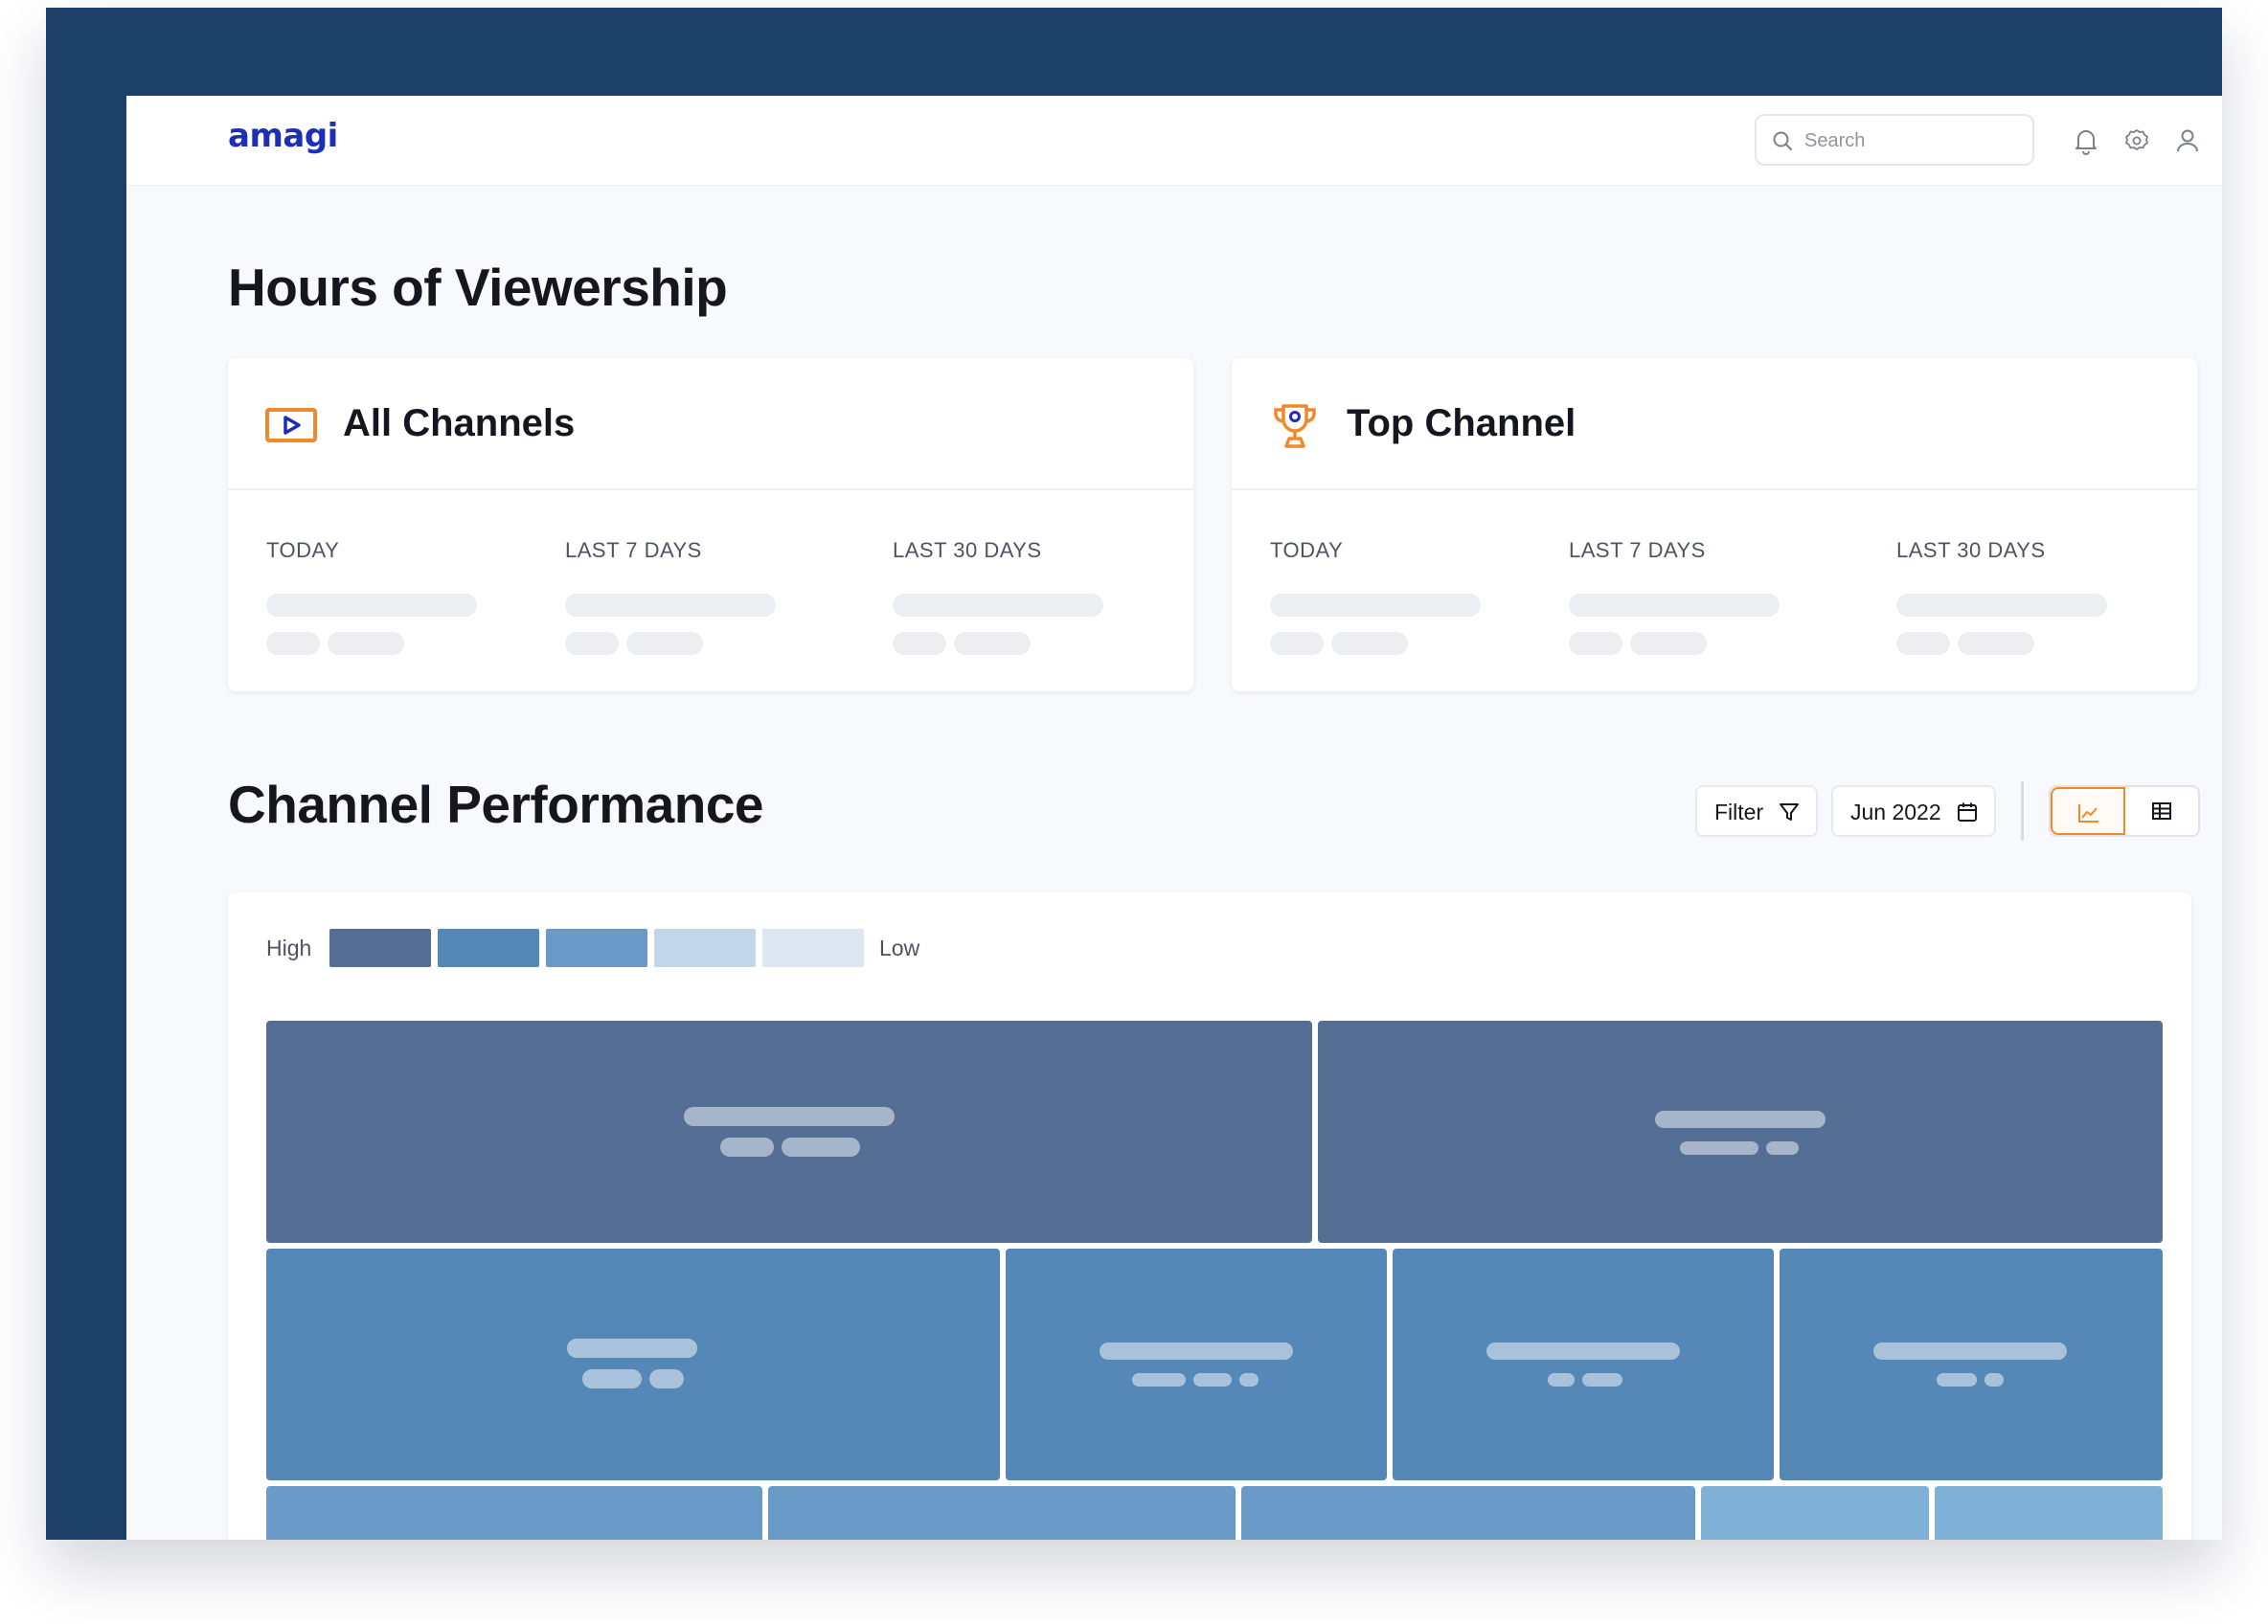 The image size is (2268, 1624). Describe the element at coordinates (496, 804) in the screenshot. I see `section-title: Channel Performance` at that location.